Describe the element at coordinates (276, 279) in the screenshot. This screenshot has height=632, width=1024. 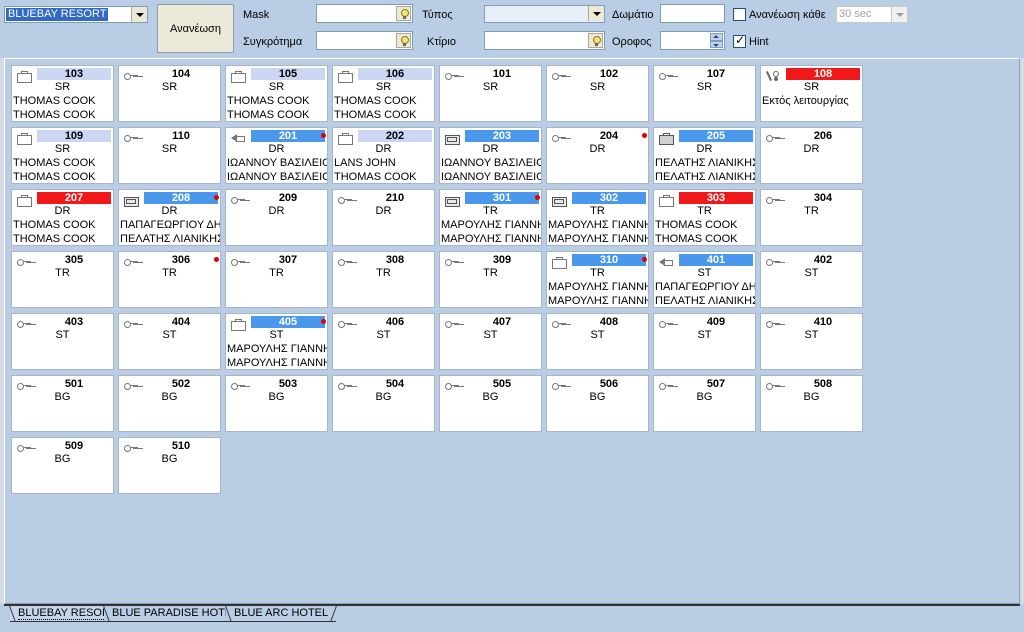
I see `room-tile: 307 TR` at that location.